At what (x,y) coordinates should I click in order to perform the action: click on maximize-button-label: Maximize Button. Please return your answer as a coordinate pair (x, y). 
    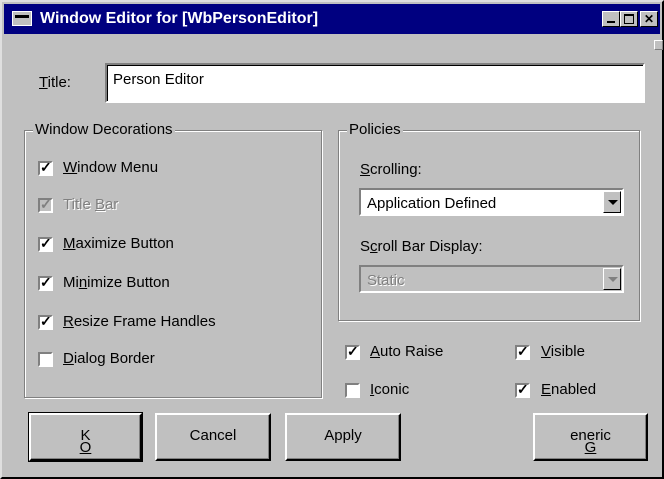
    Looking at the image, I should click on (118, 243).